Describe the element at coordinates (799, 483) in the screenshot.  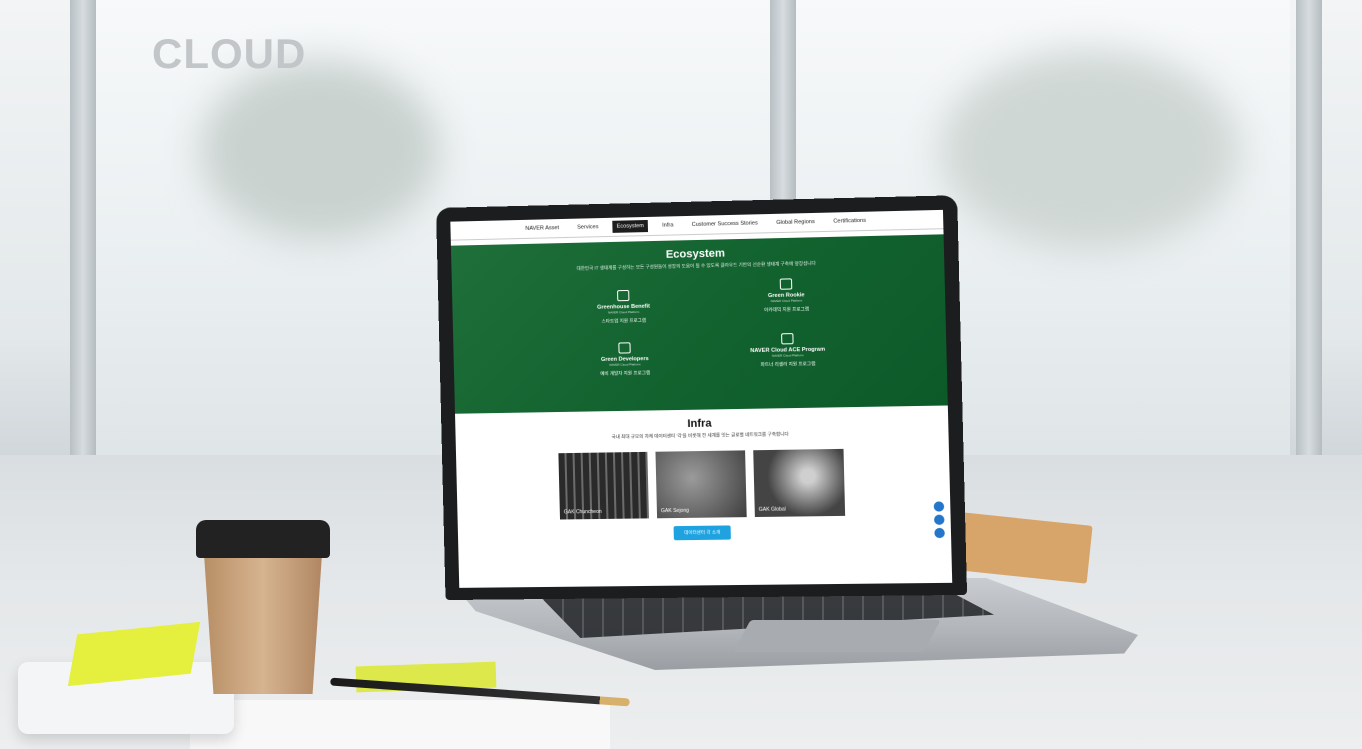
I see `datacenter-card: GAK Global` at that location.